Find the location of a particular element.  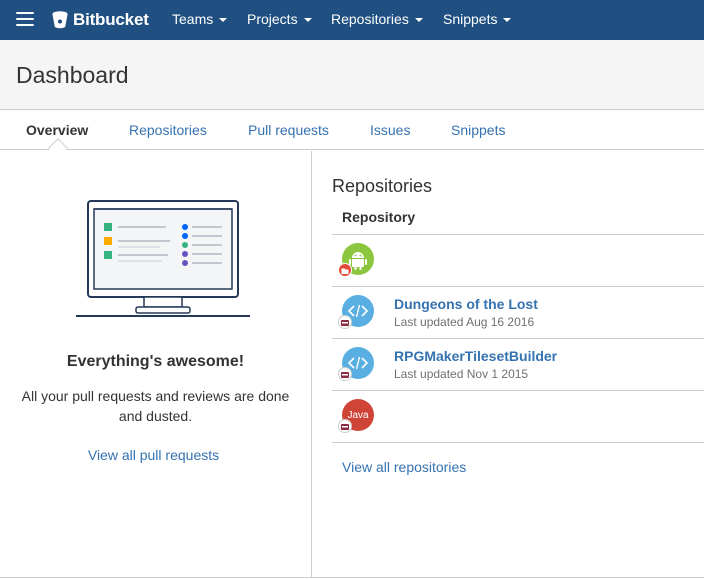

nav-teams: Teams is located at coordinates (200, 19).